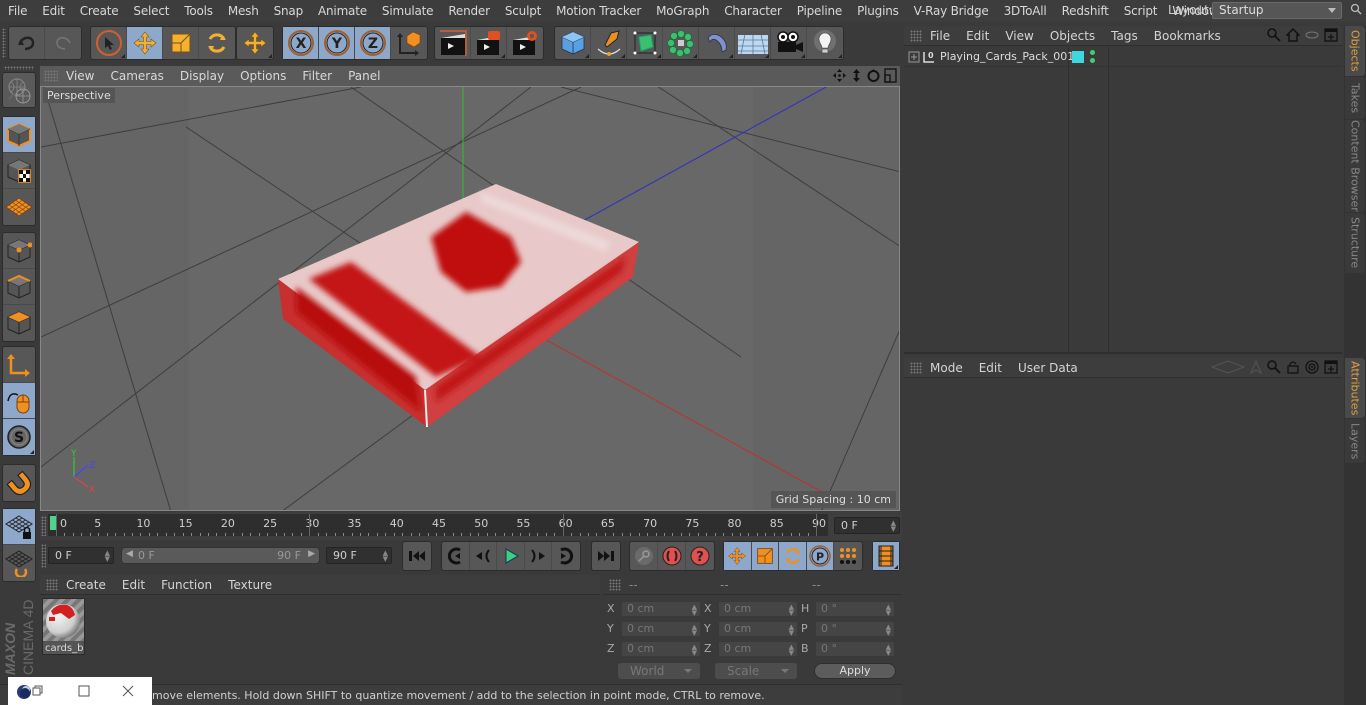  I want to click on model-mode-button, so click(19, 135).